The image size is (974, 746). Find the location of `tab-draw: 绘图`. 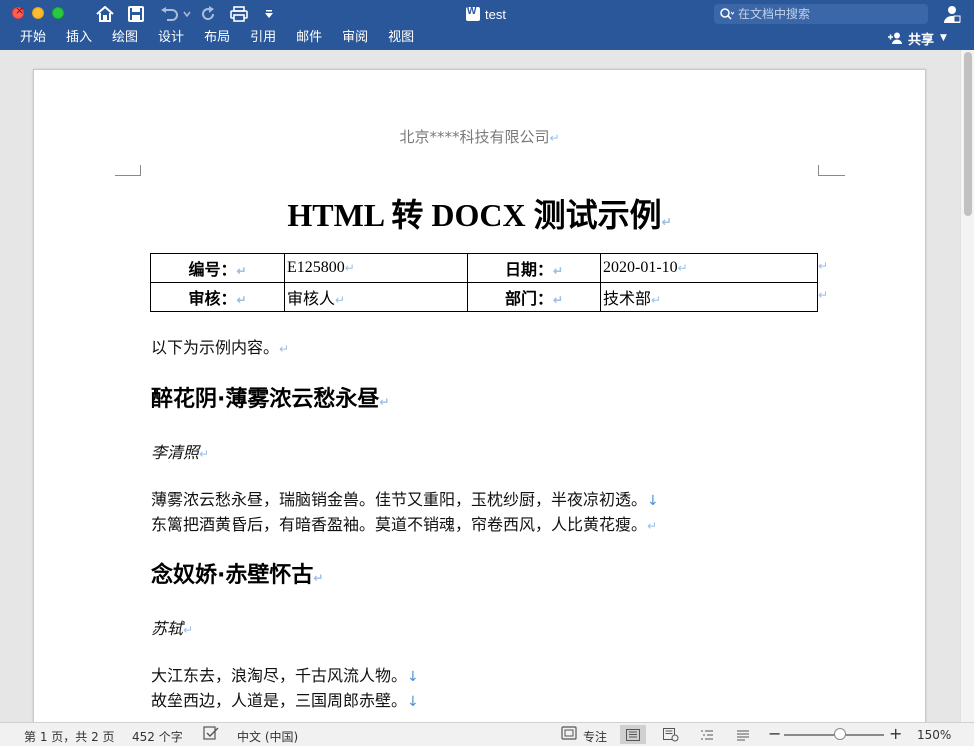

tab-draw: 绘图 is located at coordinates (125, 38).